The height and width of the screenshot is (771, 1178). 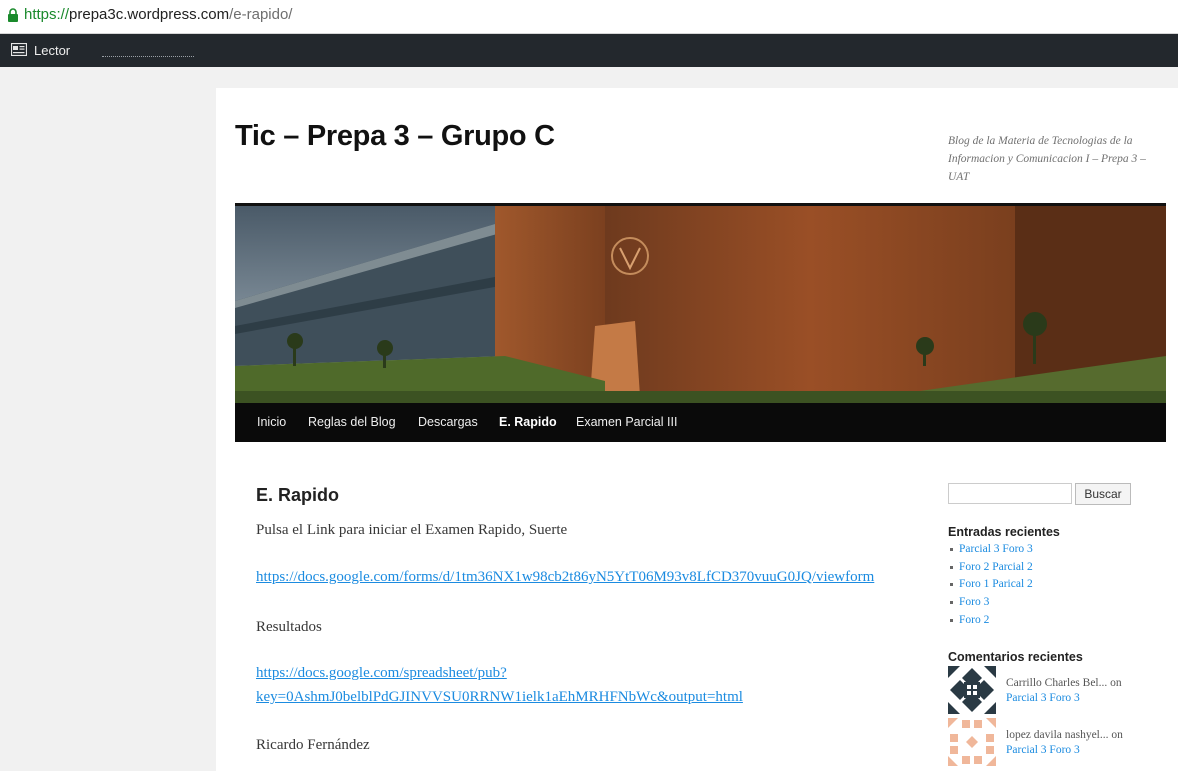 I want to click on url-path: /e-rapido/, so click(x=261, y=14).